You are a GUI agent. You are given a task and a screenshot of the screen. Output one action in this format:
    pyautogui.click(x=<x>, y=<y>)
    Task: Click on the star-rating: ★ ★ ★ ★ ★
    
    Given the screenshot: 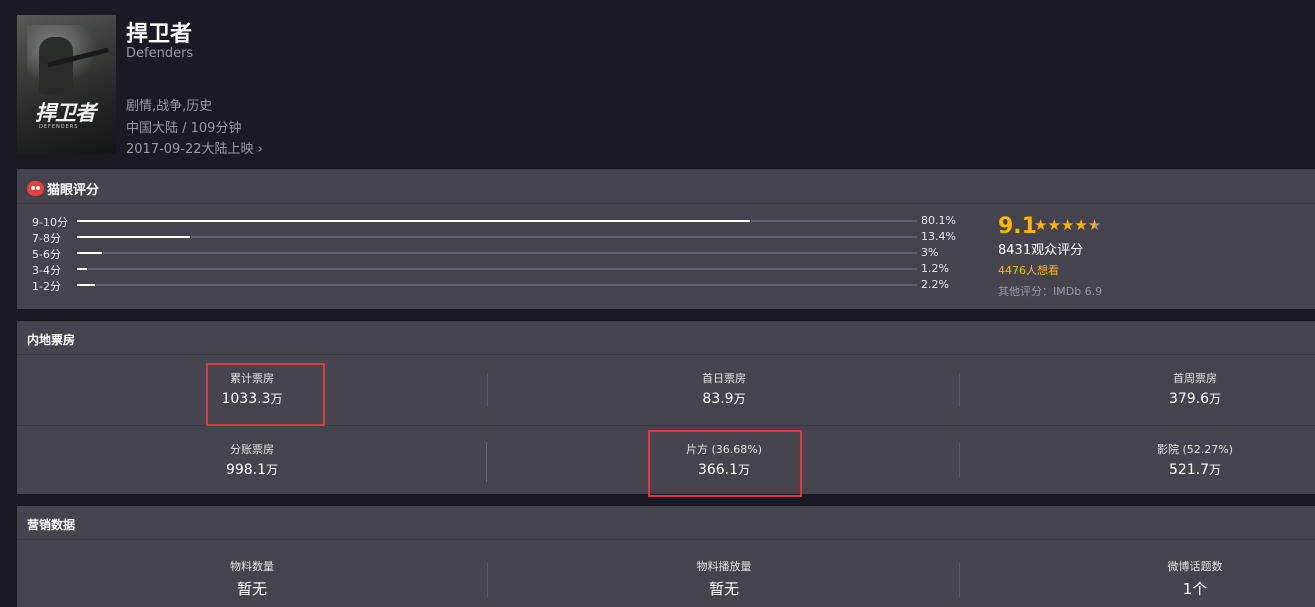 What is the action you would take?
    pyautogui.click(x=1067, y=225)
    